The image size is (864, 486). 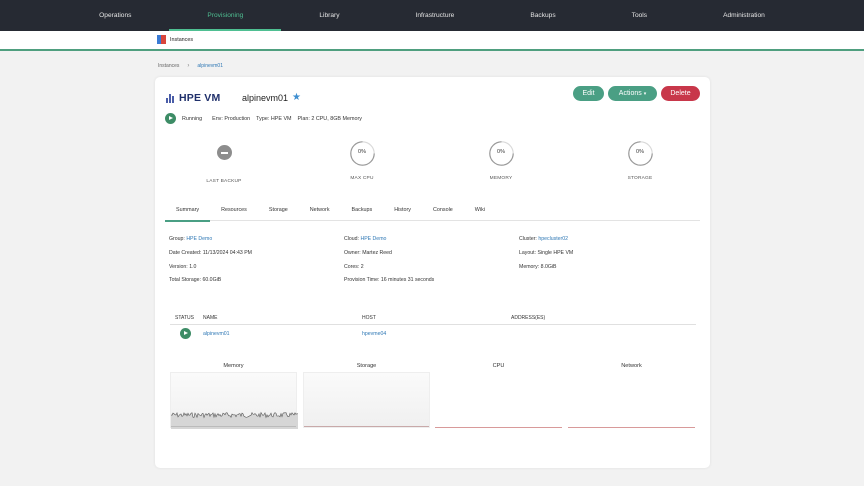 What do you see at coordinates (366, 400) in the screenshot?
I see `storage-chart-plot` at bounding box center [366, 400].